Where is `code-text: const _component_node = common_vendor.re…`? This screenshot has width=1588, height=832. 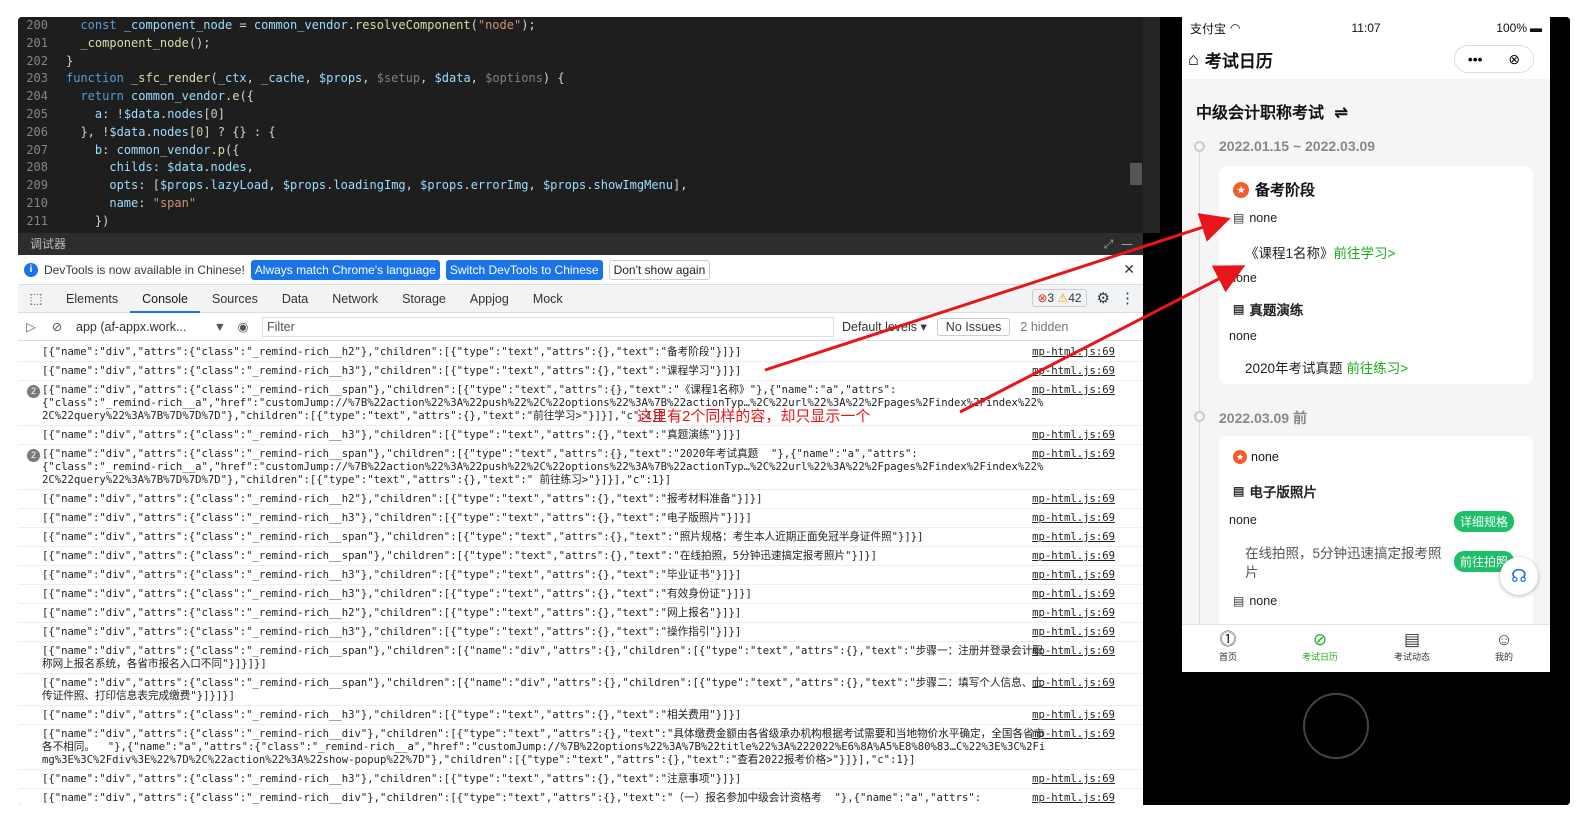 code-text: const _component_node = common_vendor.re… is located at coordinates (308, 25).